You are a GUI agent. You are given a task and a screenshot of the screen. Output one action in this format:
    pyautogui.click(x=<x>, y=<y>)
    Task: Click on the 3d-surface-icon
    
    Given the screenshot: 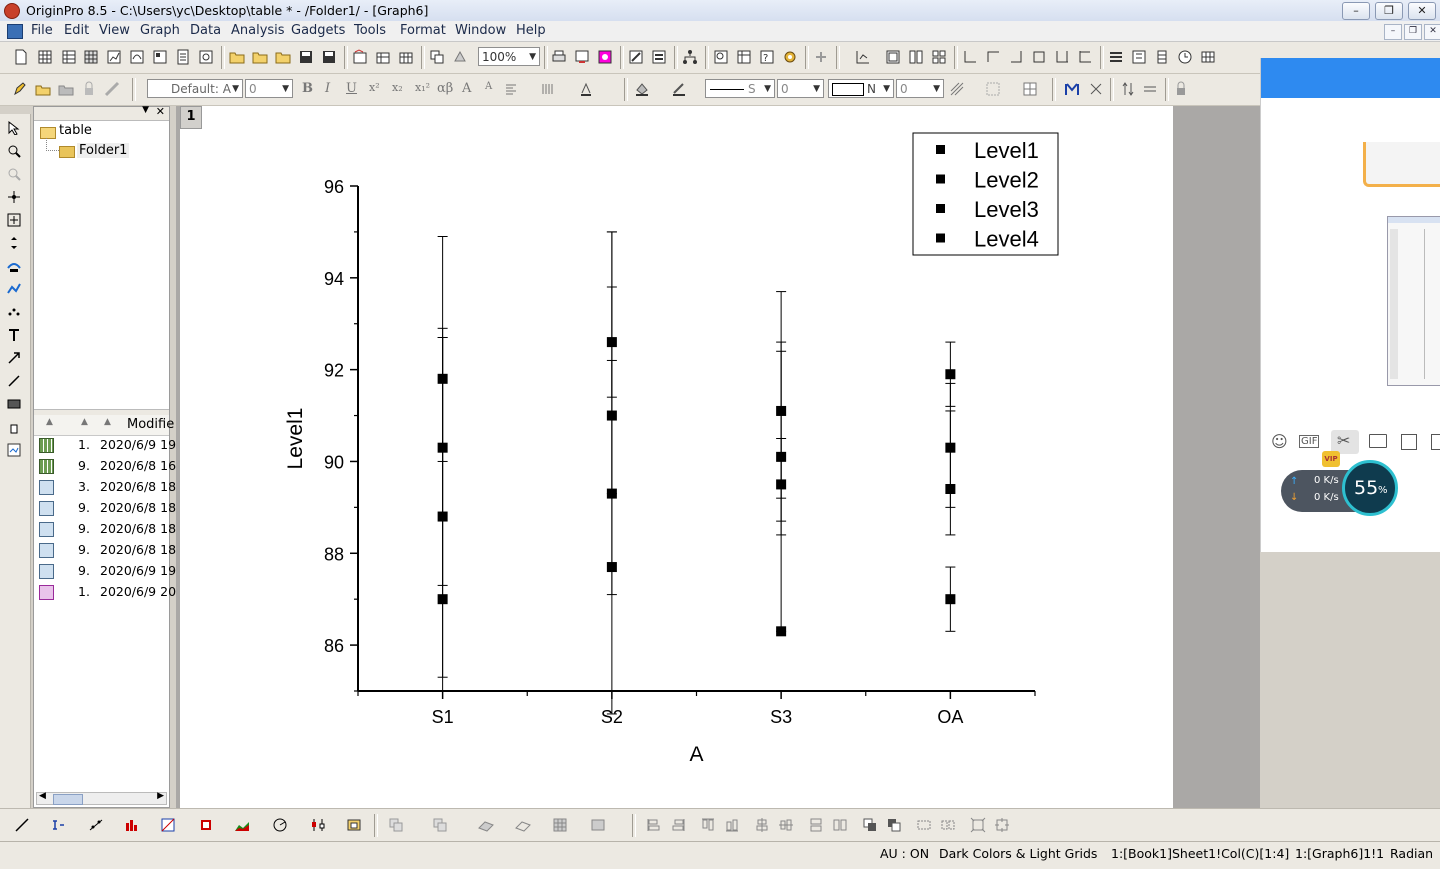 What is the action you would take?
    pyautogui.click(x=486, y=825)
    